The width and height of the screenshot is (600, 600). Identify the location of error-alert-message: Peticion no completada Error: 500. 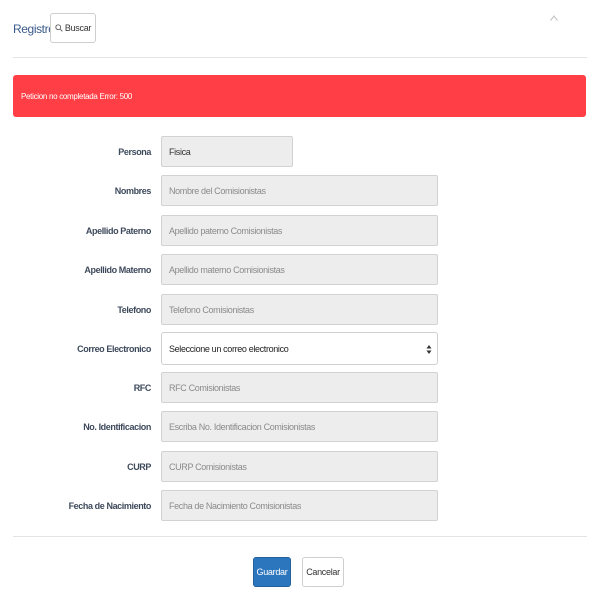
(77, 96).